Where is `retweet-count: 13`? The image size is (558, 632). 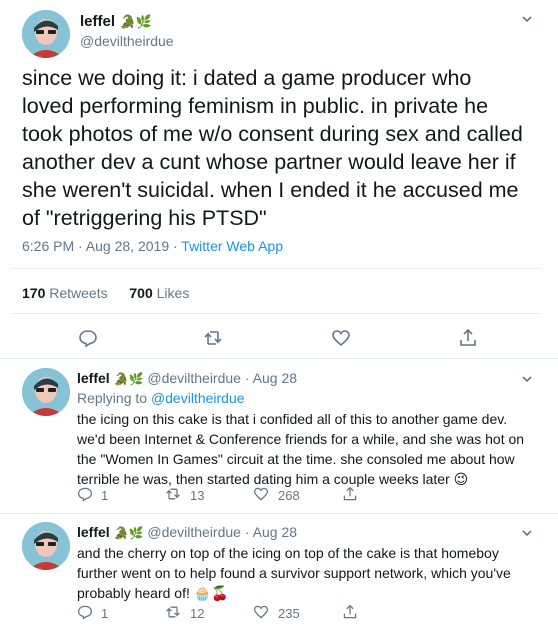
retweet-count: 13 is located at coordinates (197, 495).